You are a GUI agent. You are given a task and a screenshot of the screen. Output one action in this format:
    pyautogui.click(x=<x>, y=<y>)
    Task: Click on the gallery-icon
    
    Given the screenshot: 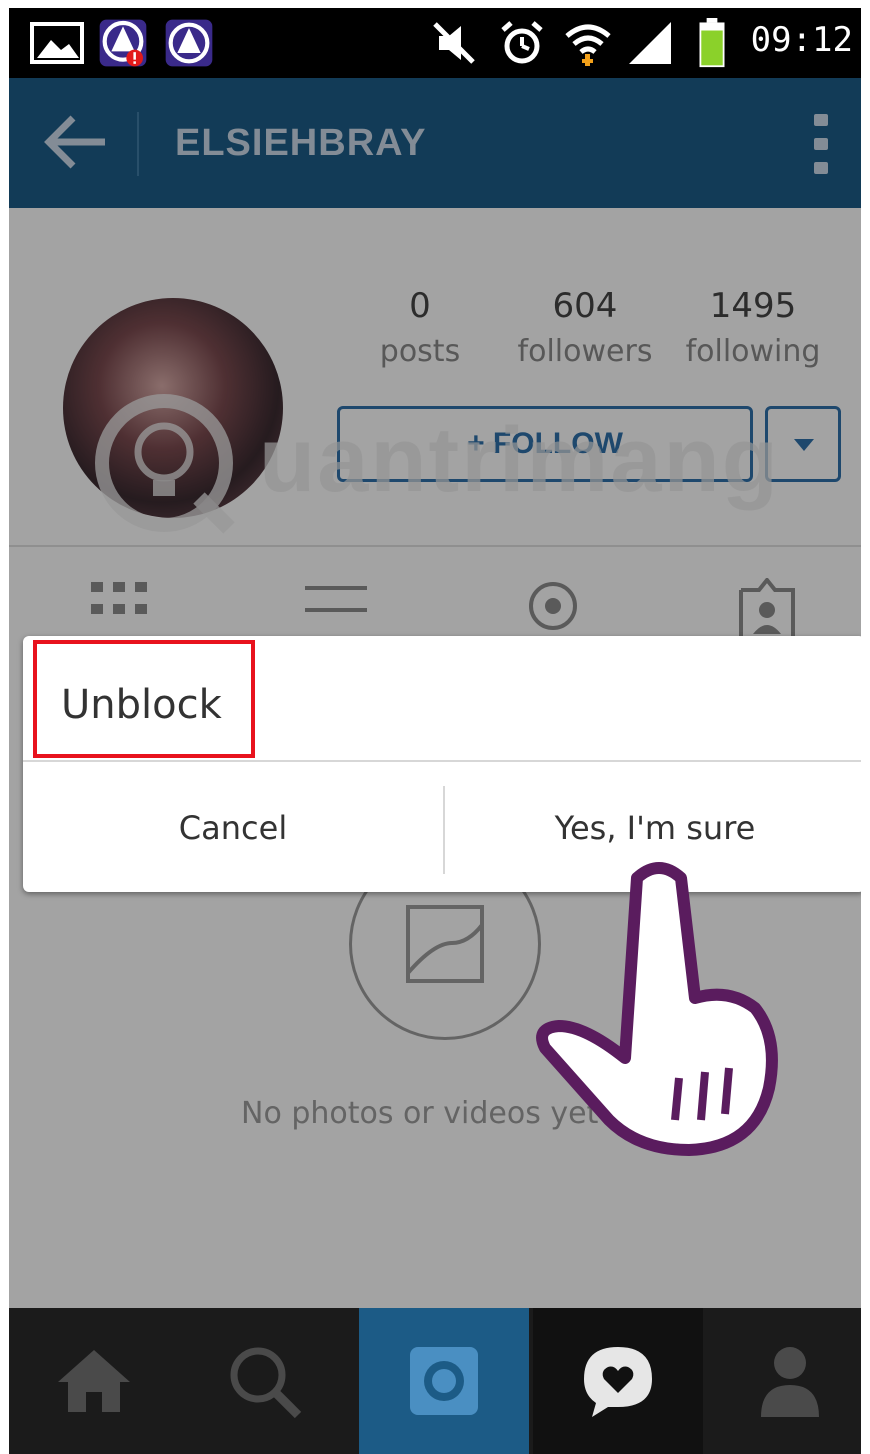 What is the action you would take?
    pyautogui.click(x=57, y=43)
    